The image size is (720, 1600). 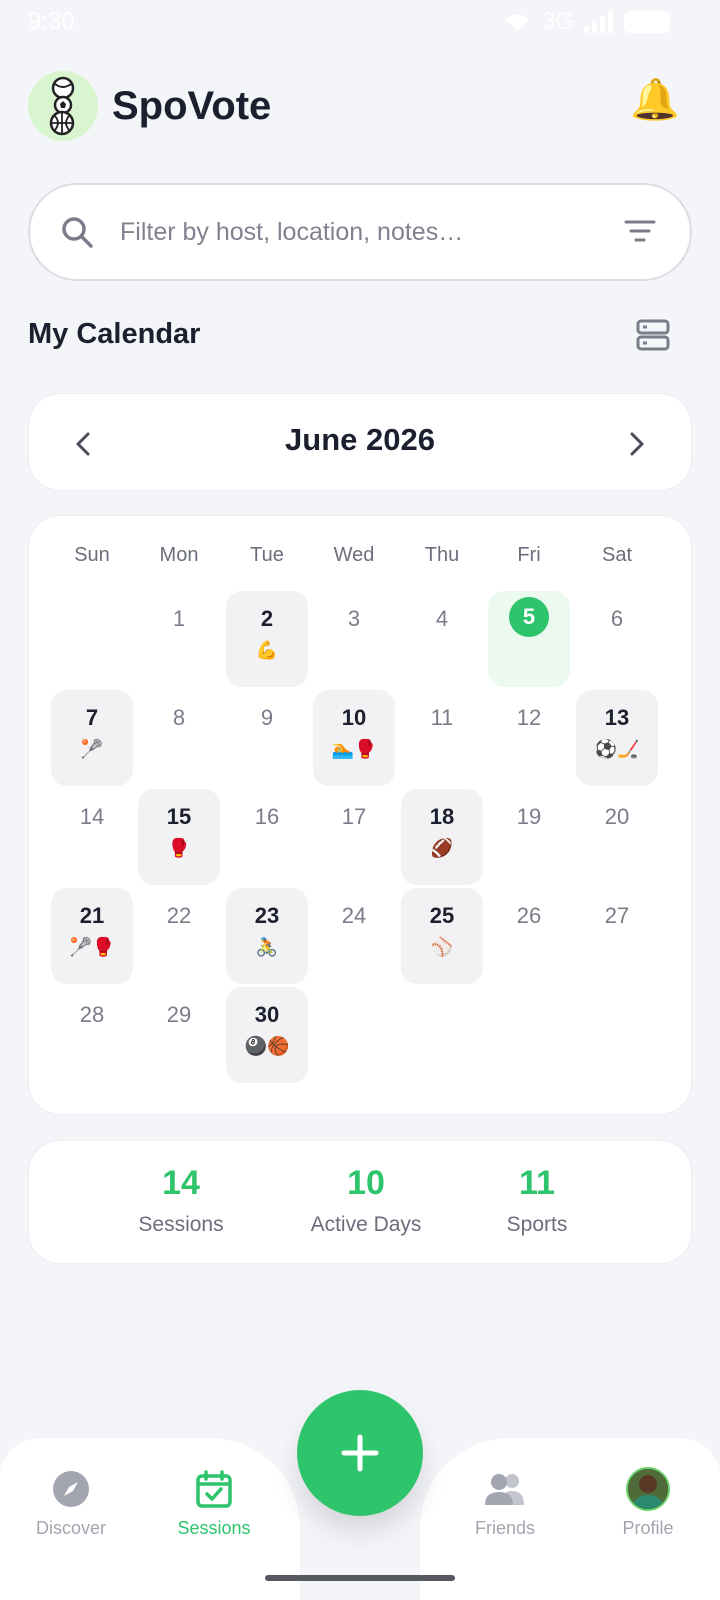 What do you see at coordinates (648, 1489) in the screenshot?
I see `profile-photo` at bounding box center [648, 1489].